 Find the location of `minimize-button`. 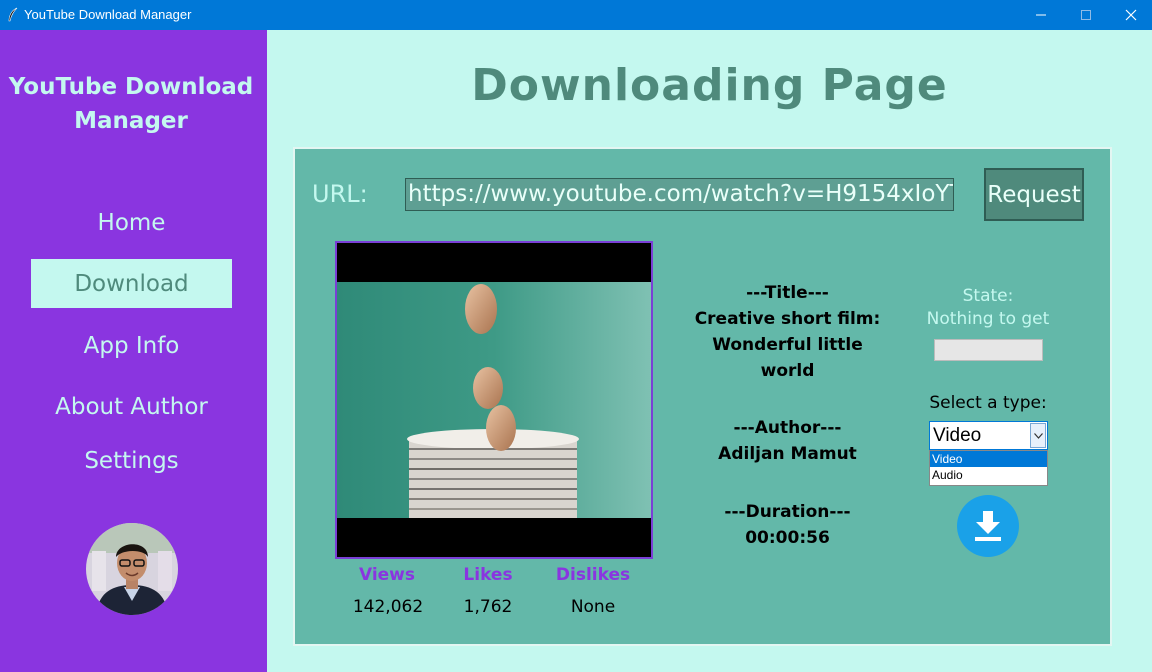

minimize-button is located at coordinates (1041, 15).